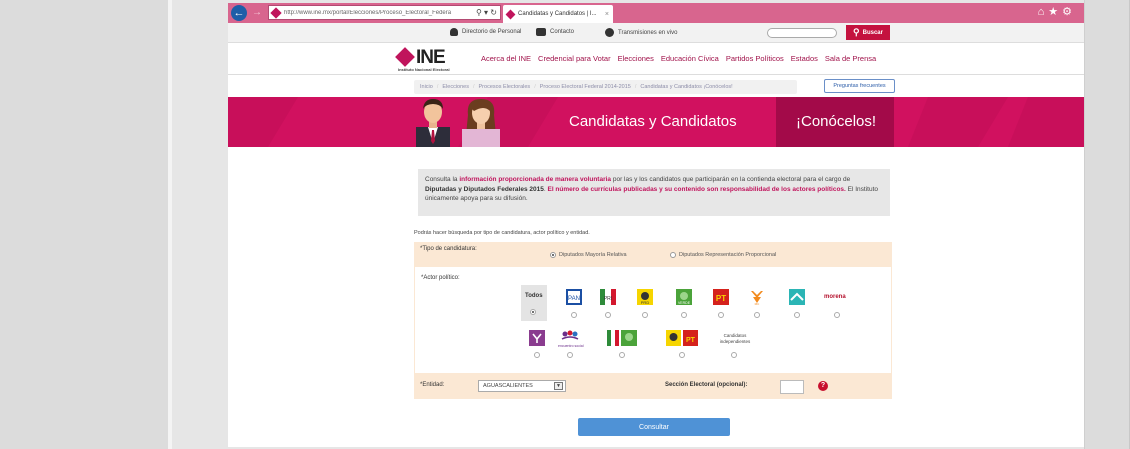 The width and height of the screenshot is (1130, 449). I want to click on back-arrow-icon: ←, so click(239, 13).